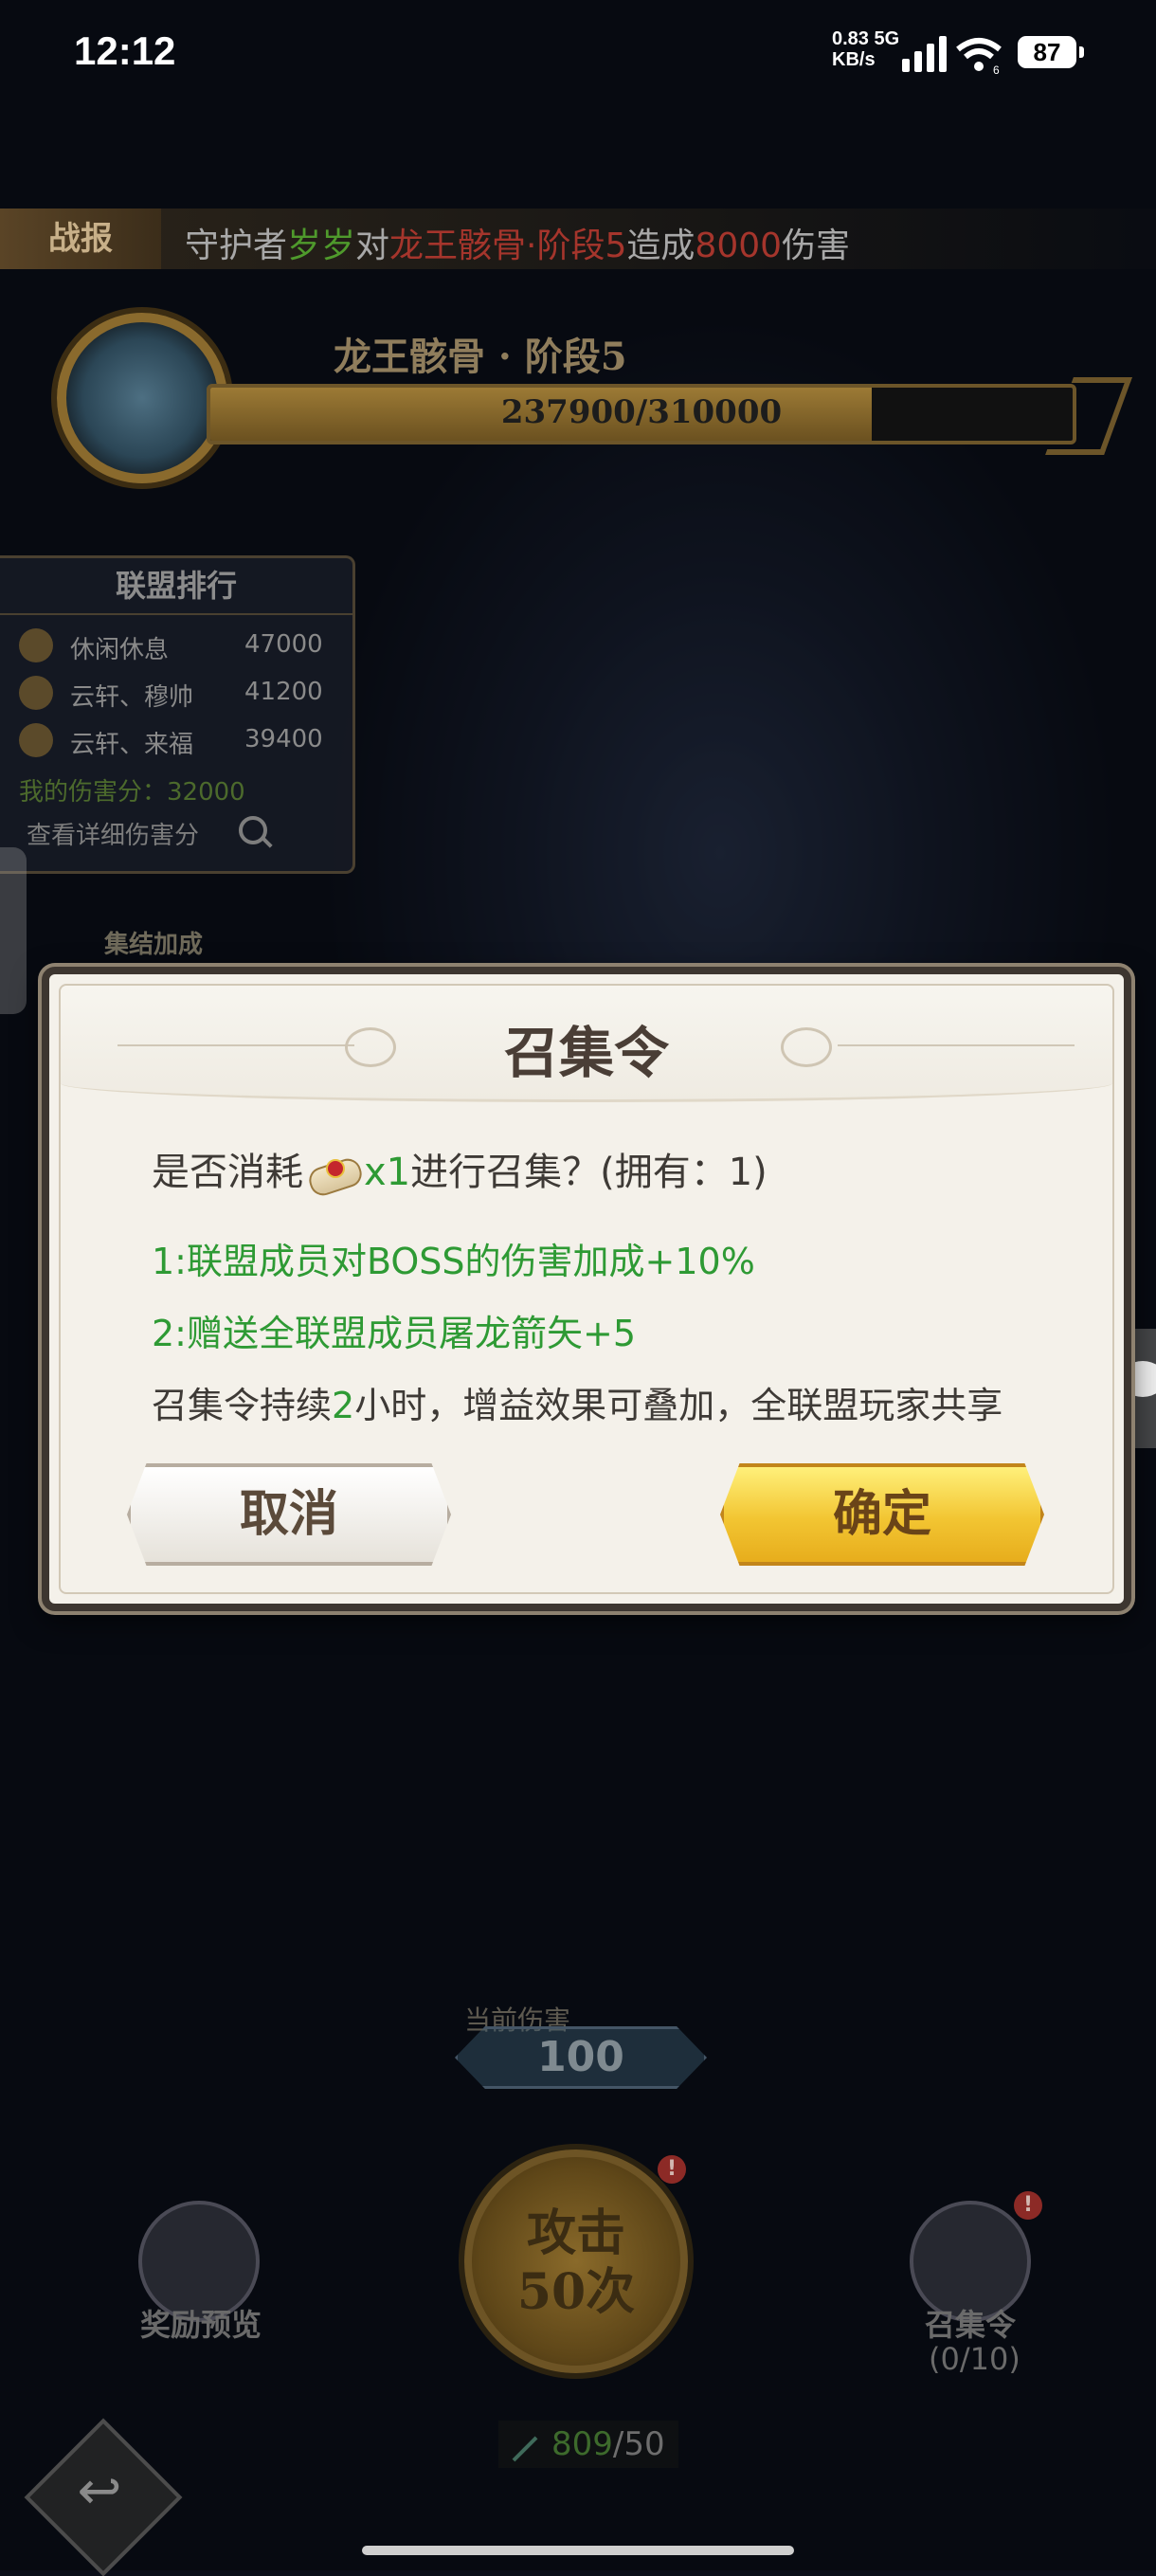 The width and height of the screenshot is (1156, 2576). What do you see at coordinates (289, 1514) in the screenshot?
I see `cancel-button: 取消` at bounding box center [289, 1514].